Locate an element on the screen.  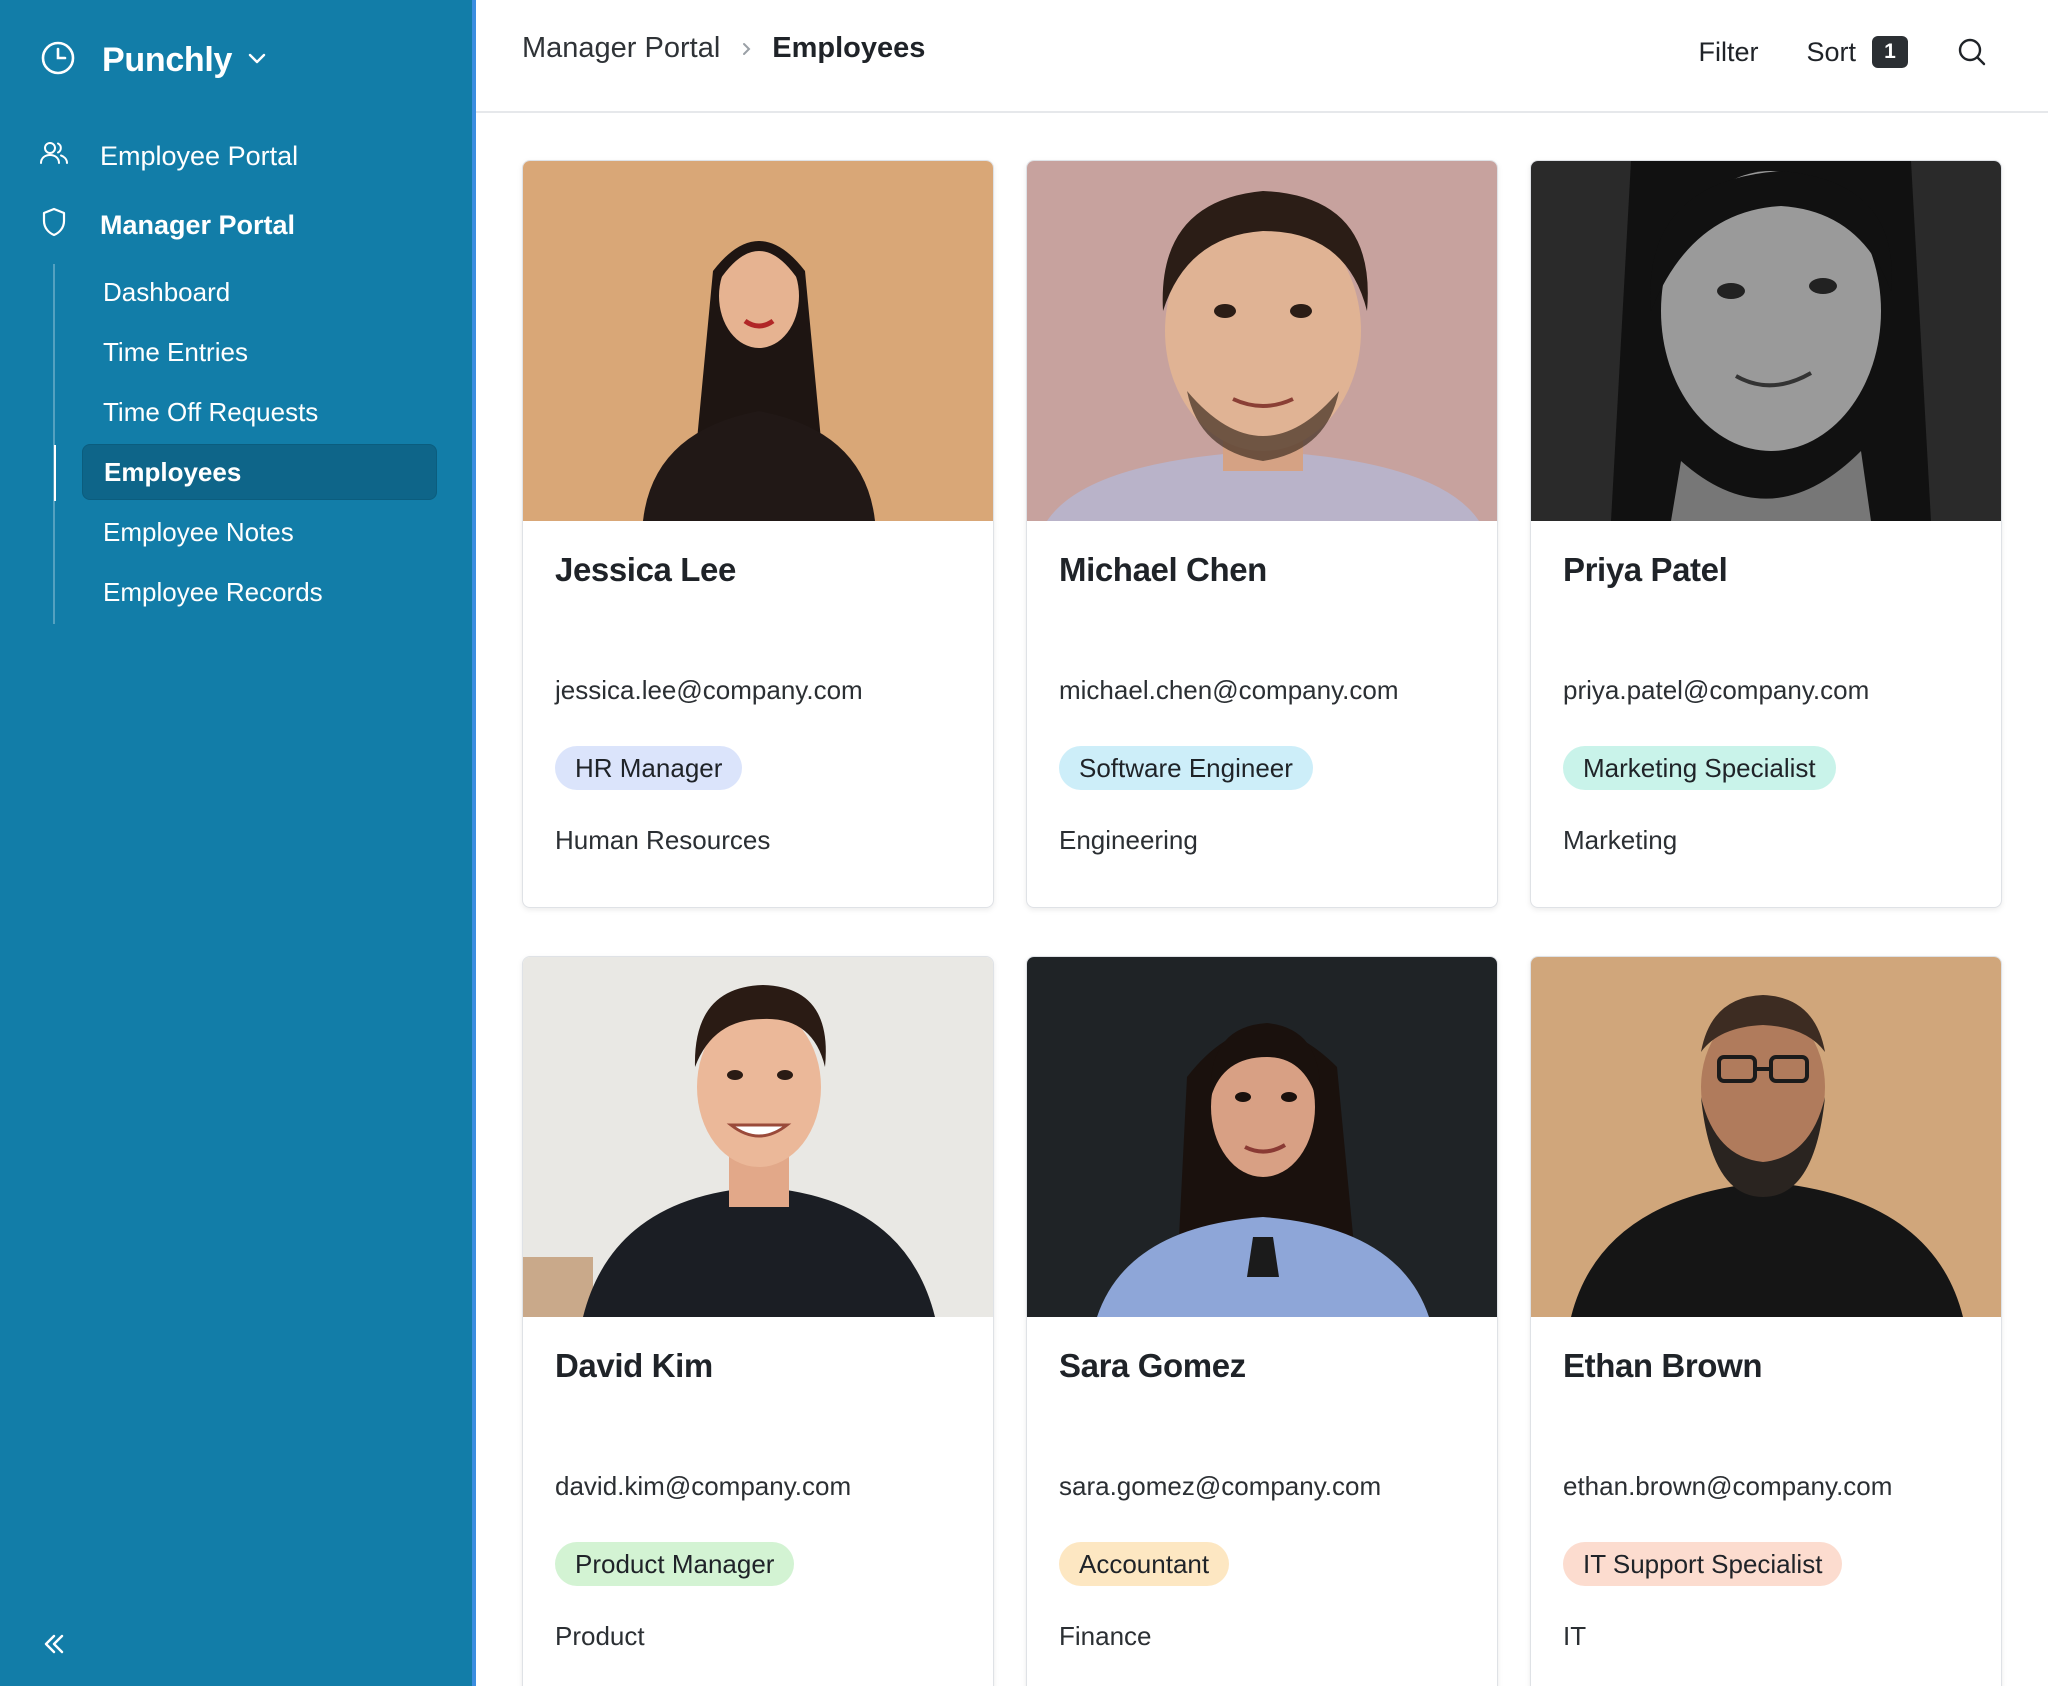
sidebar-item-employees: Employees is located at coordinates (245, 472).